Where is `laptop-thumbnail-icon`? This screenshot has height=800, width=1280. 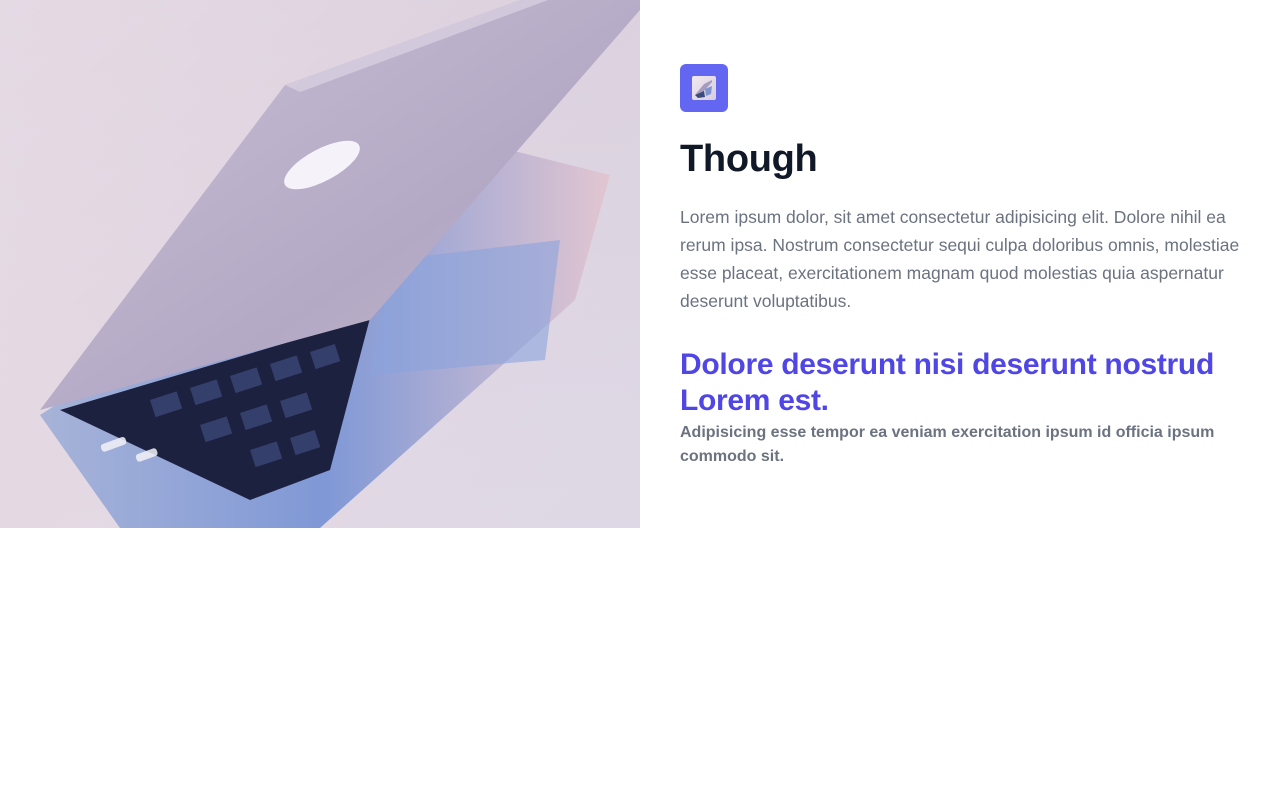
laptop-thumbnail-icon is located at coordinates (704, 88).